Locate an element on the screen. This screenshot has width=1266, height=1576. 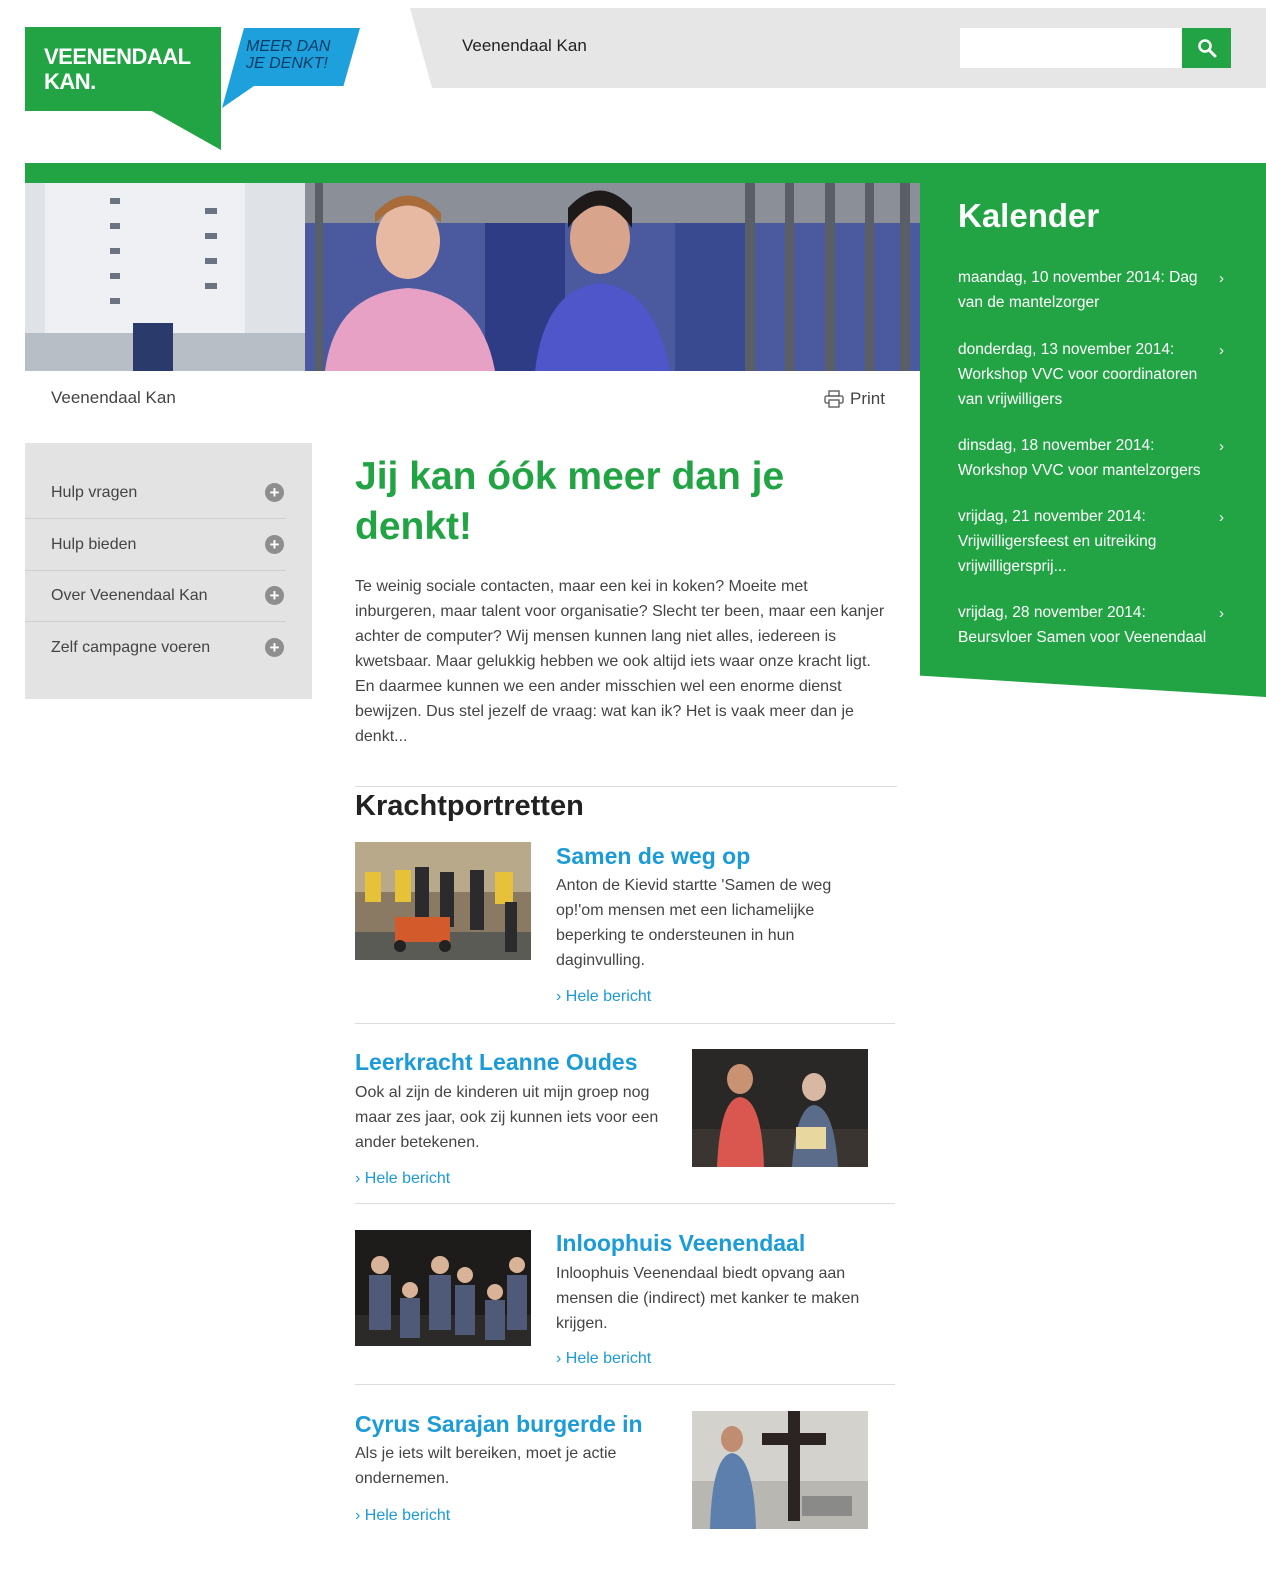
calendar-item-title: van de mantelzorger is located at coordinates (1029, 302).